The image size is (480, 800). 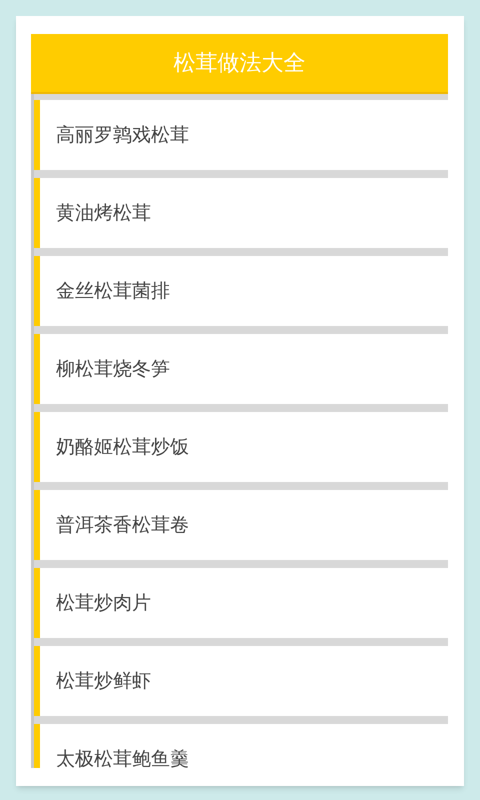 I want to click on recipe-item: 金丝松茸菌排, so click(x=241, y=291).